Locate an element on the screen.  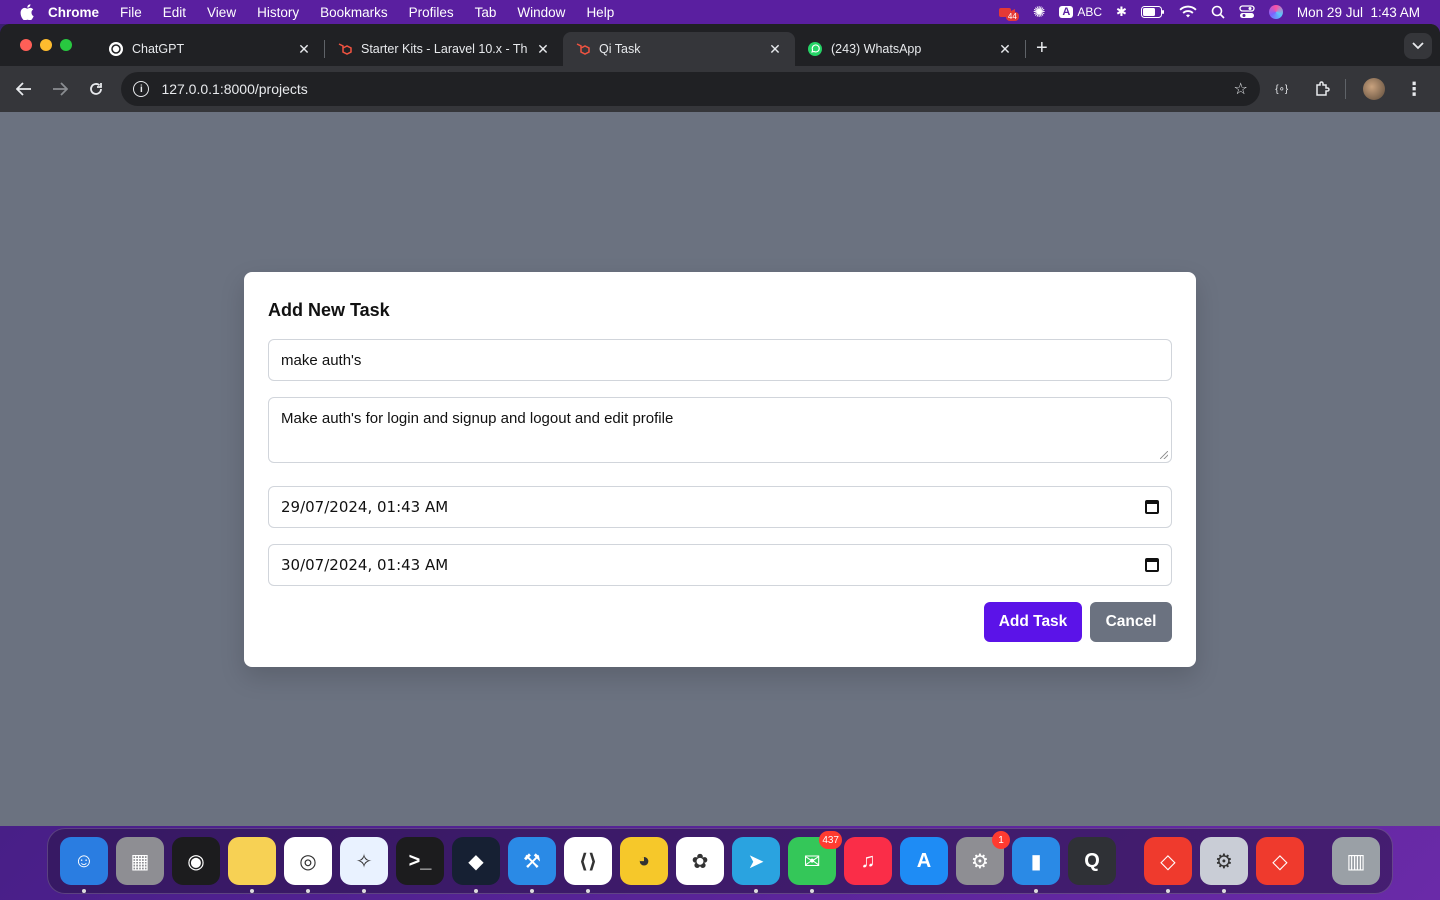
modal-actions: Add Task Cancel is located at coordinates (720, 622).